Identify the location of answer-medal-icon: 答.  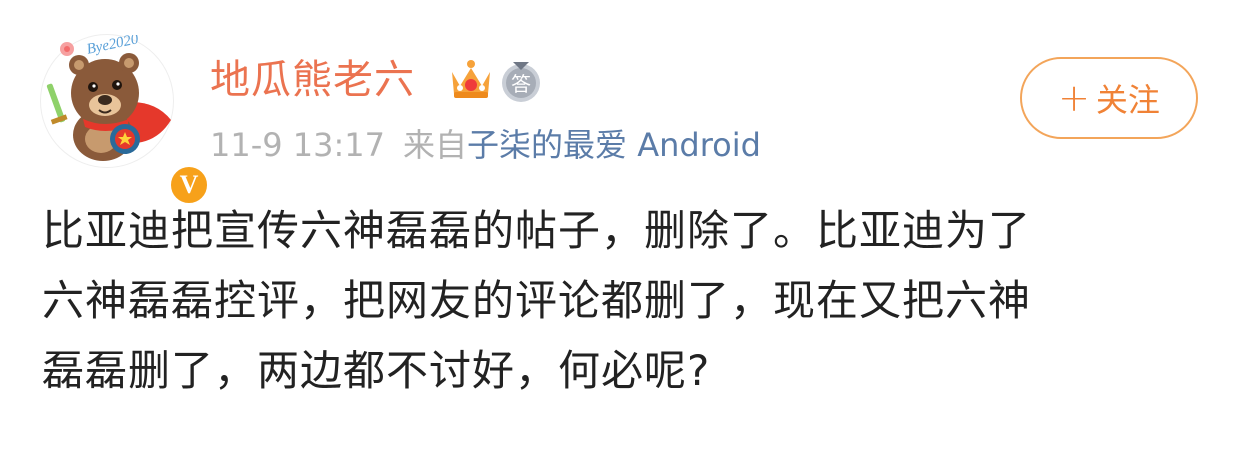
(521, 82).